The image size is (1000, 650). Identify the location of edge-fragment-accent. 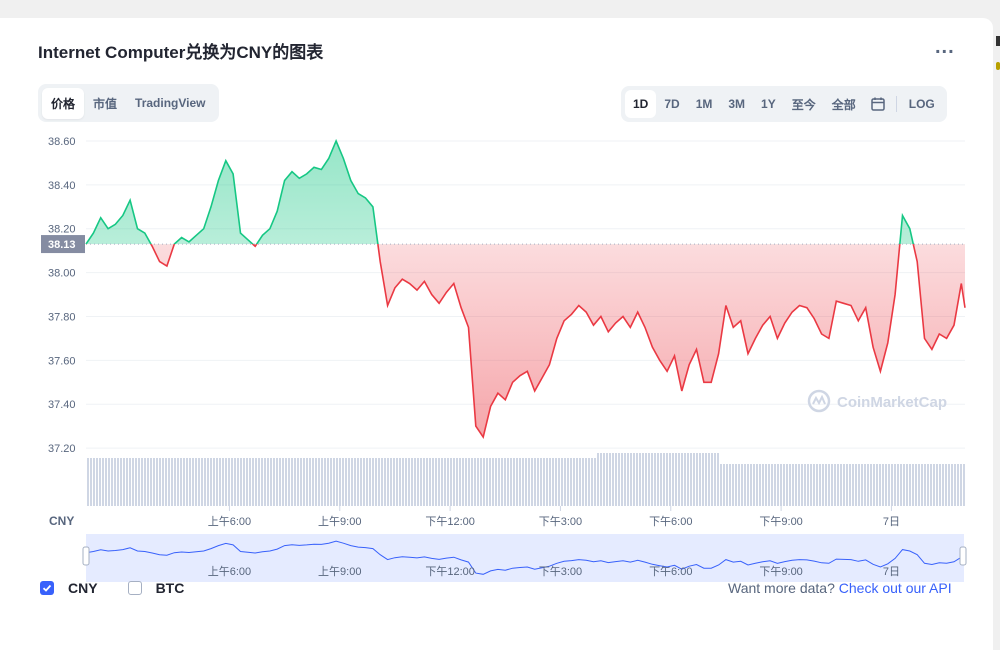
(998, 66).